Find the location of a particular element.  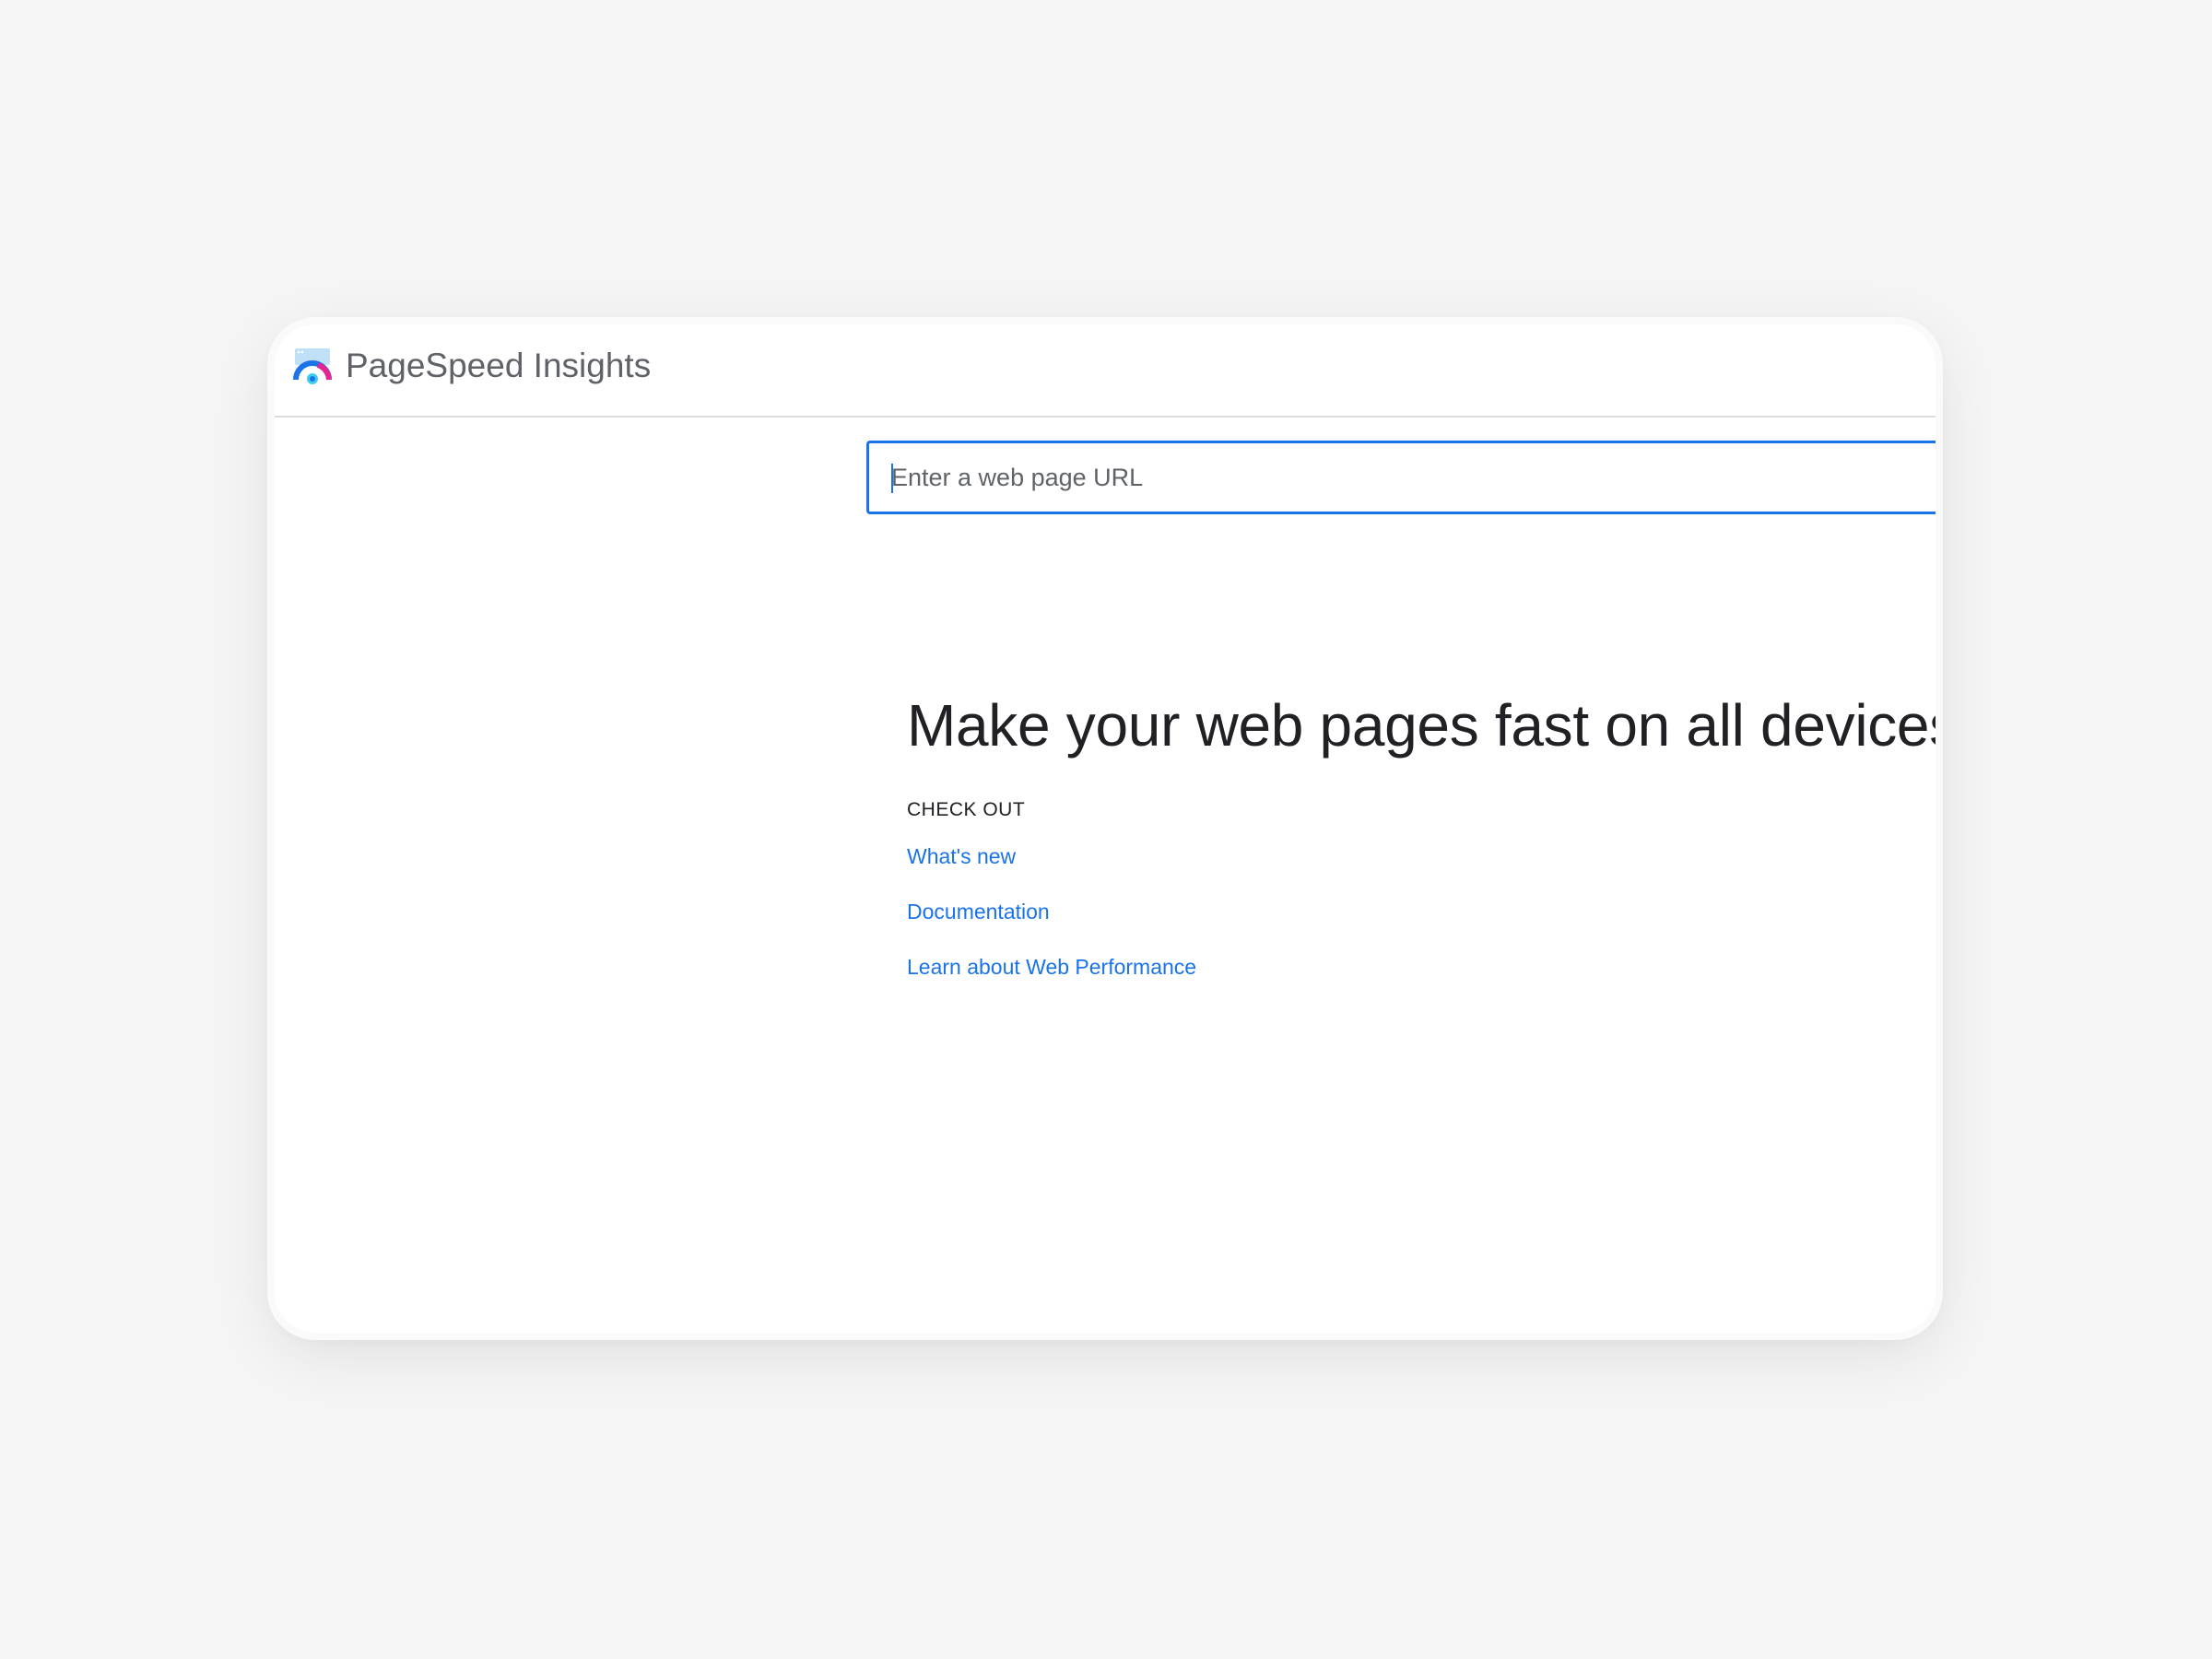

url-input-container is located at coordinates (1401, 477).